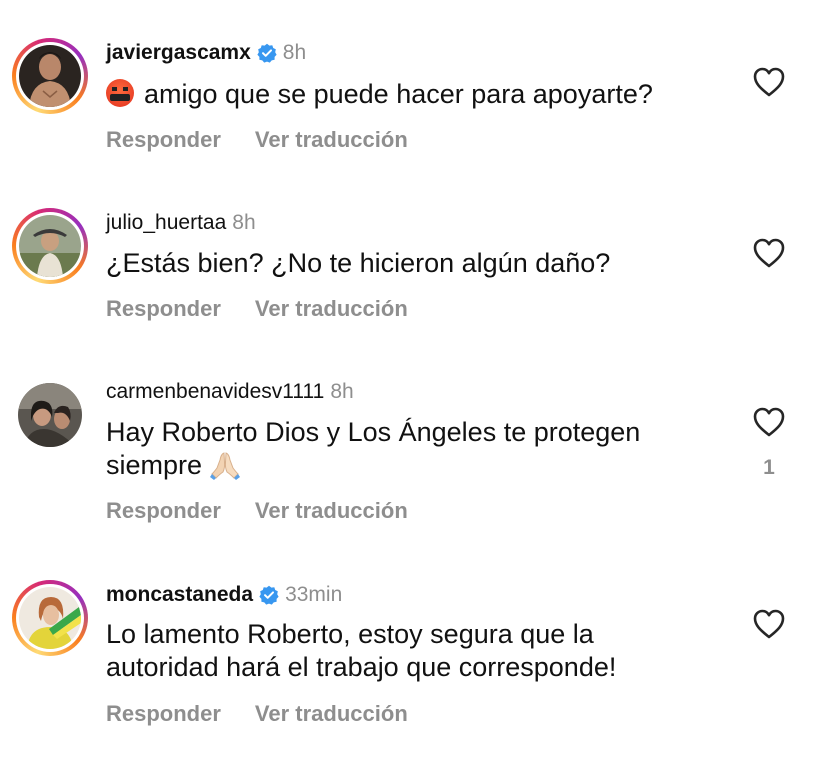  I want to click on comment-body: ¿Estás bien? ¿No te hicieron algún daño?, so click(358, 263).